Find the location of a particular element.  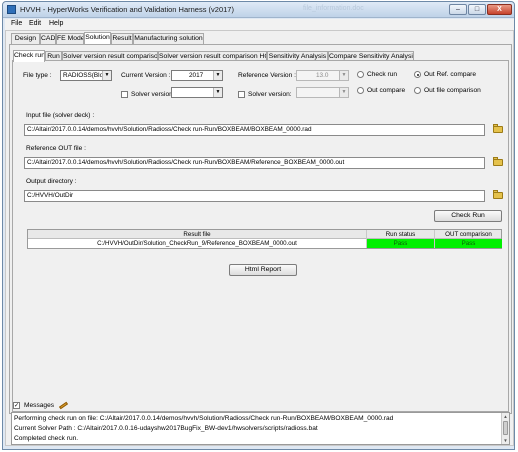

solver-version-select-2: ▼ is located at coordinates (322, 92).